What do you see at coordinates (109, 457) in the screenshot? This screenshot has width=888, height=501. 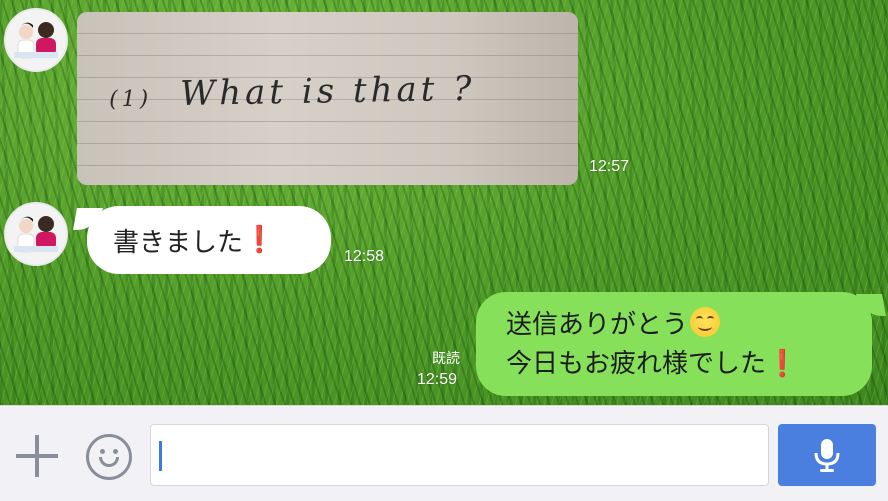 I see `smiley-icon` at bounding box center [109, 457].